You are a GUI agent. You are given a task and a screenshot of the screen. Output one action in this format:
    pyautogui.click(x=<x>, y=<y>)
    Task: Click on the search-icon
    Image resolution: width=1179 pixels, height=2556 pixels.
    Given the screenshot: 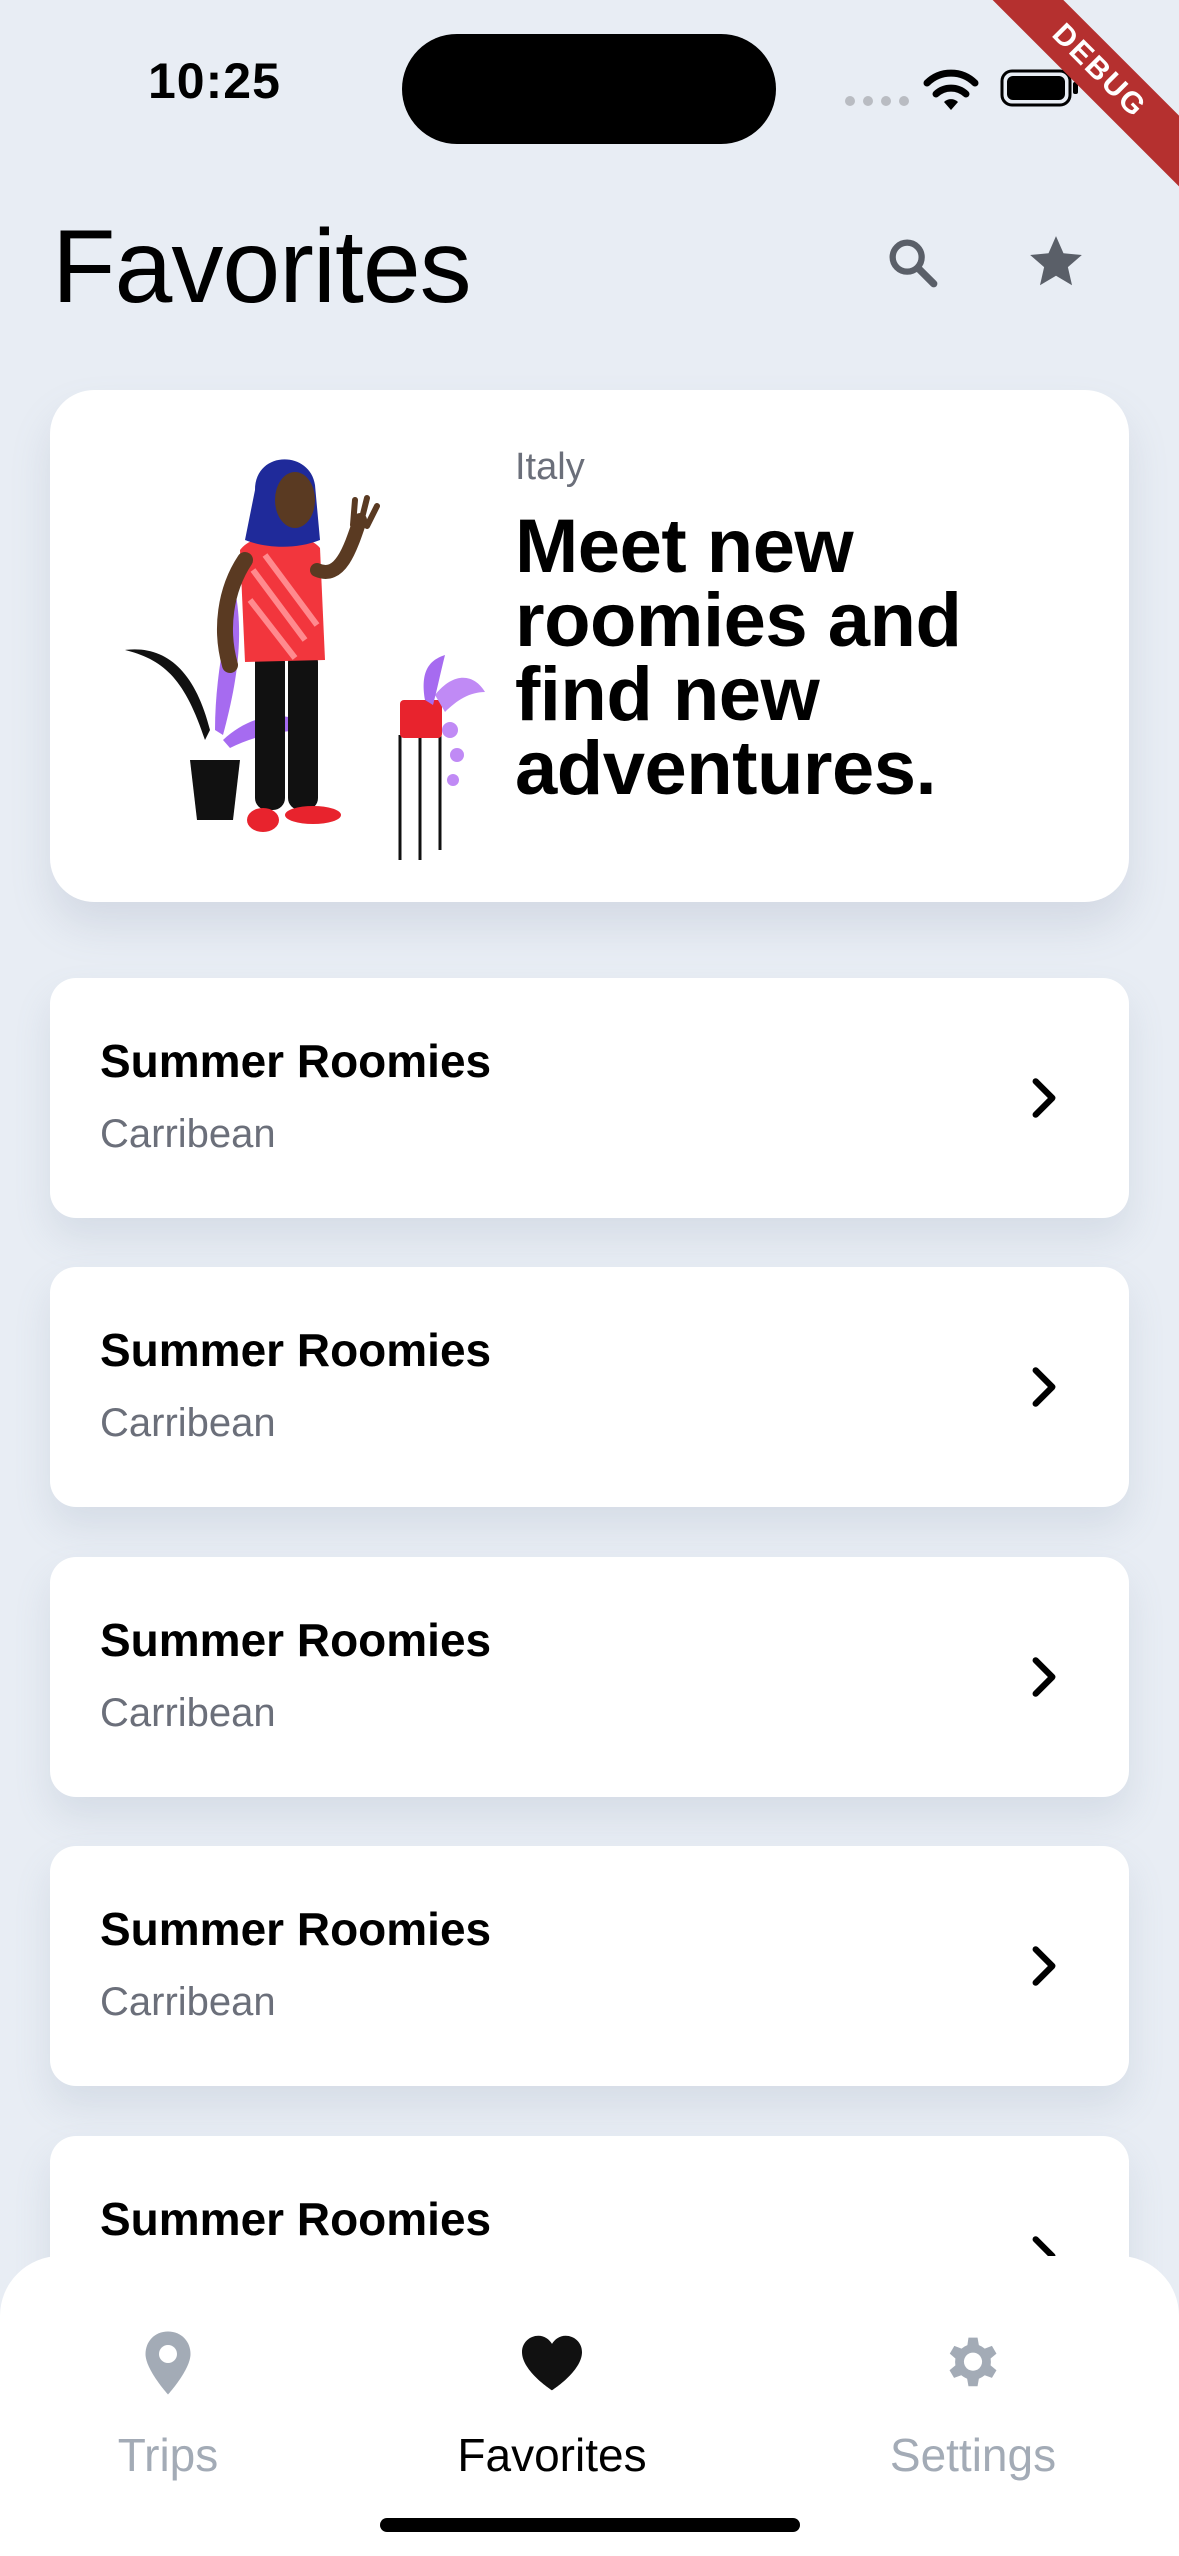 What is the action you would take?
    pyautogui.click(x=913, y=263)
    